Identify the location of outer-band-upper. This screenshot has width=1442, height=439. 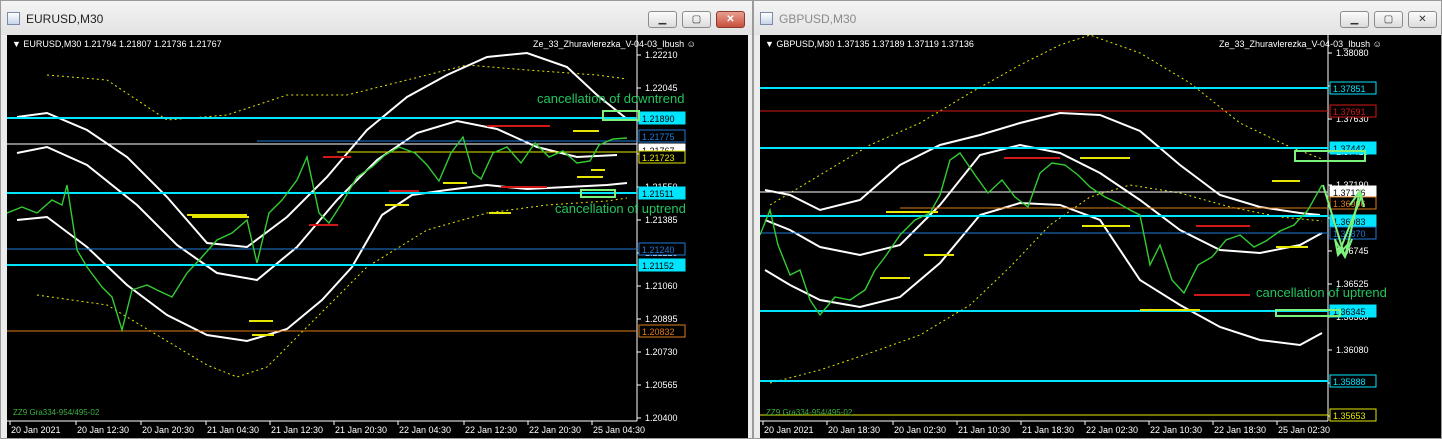
(1046, 120).